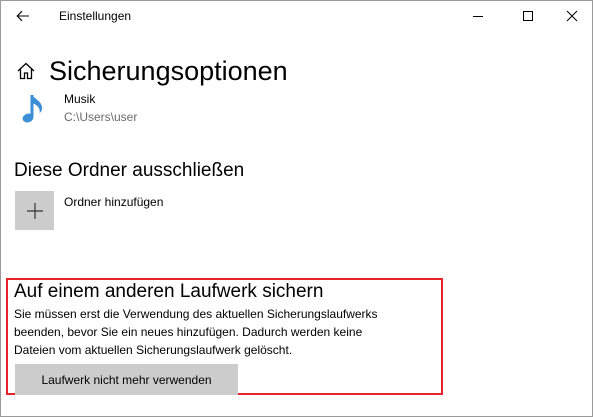  What do you see at coordinates (114, 202) in the screenshot?
I see `add-folder-label: Ordner hinzufügen` at bounding box center [114, 202].